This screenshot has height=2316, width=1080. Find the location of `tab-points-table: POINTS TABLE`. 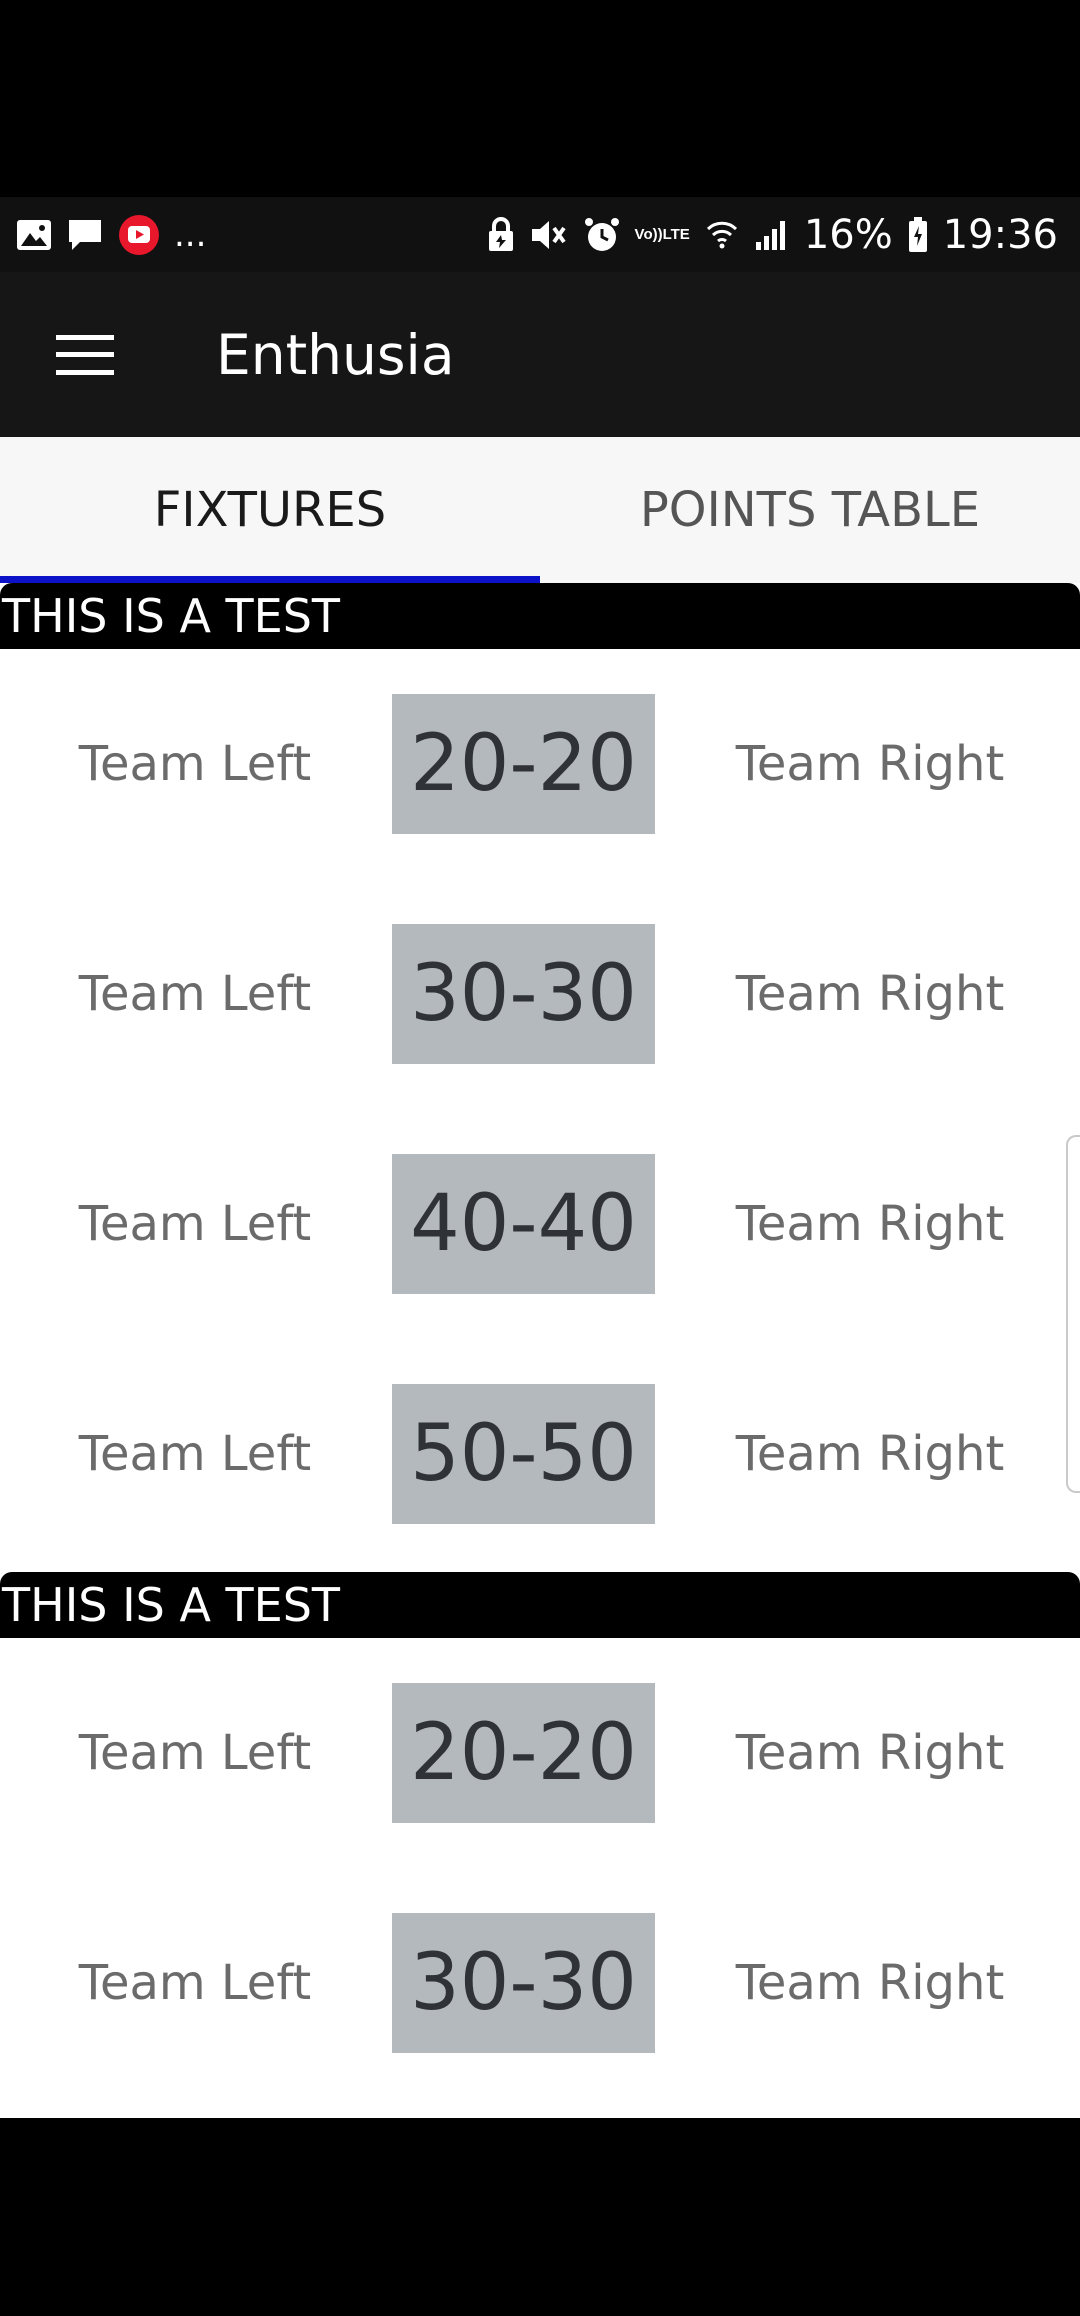

tab-points-table: POINTS TABLE is located at coordinates (810, 510).